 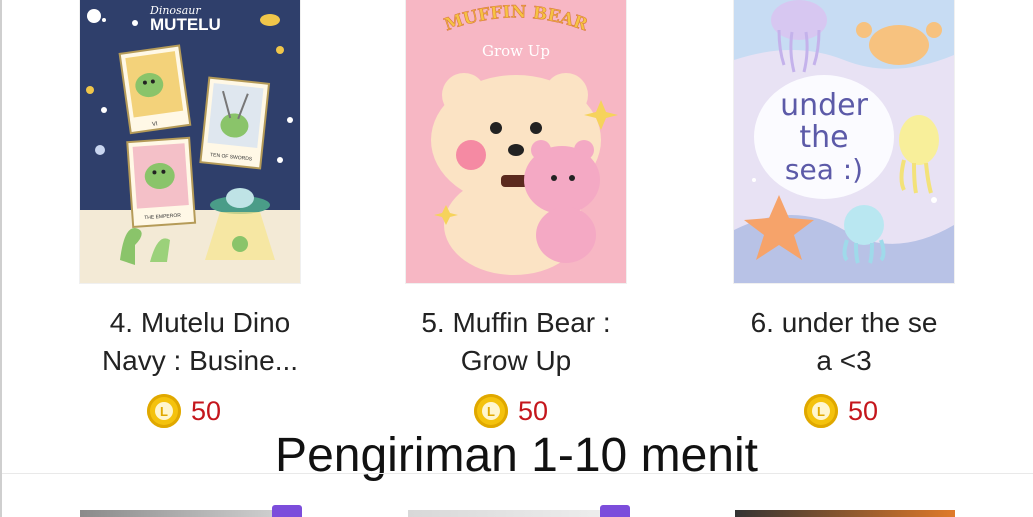 I want to click on product-title: 6. under the se a <3, so click(x=844, y=342).